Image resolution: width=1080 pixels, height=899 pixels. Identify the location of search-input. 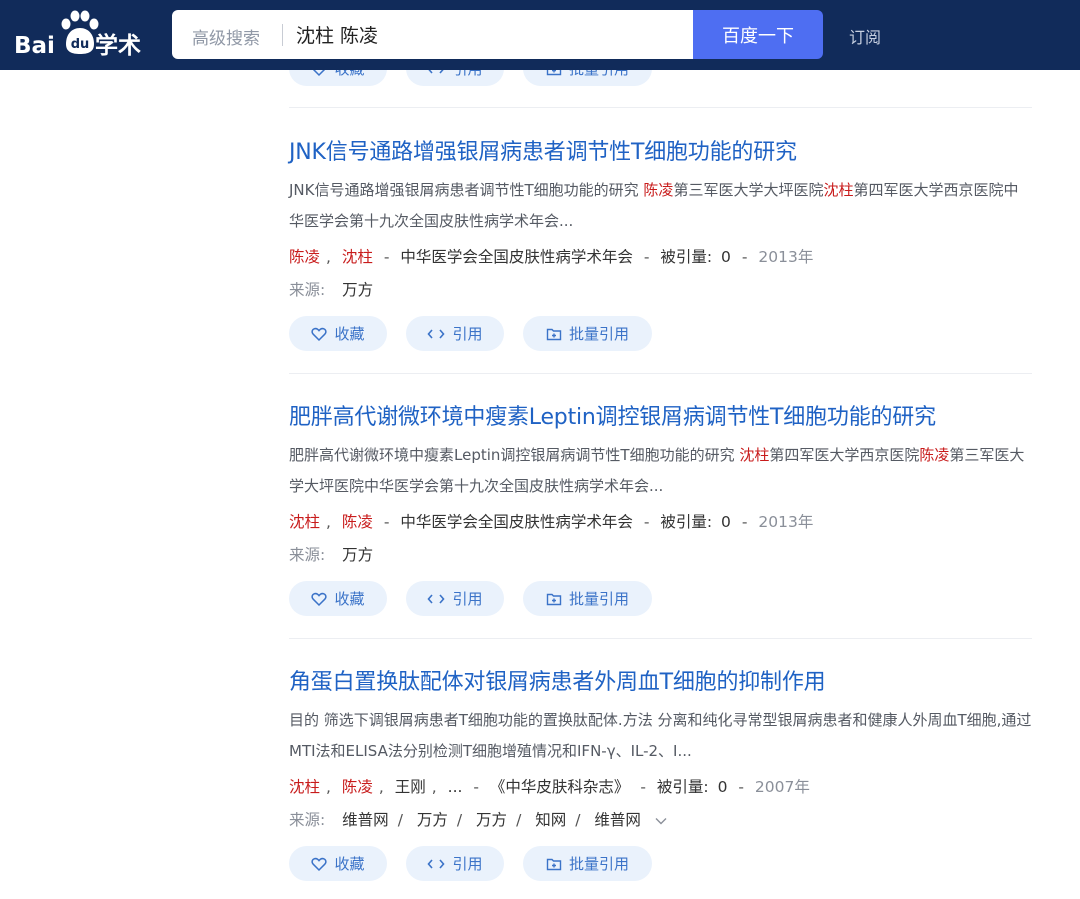
(486, 34).